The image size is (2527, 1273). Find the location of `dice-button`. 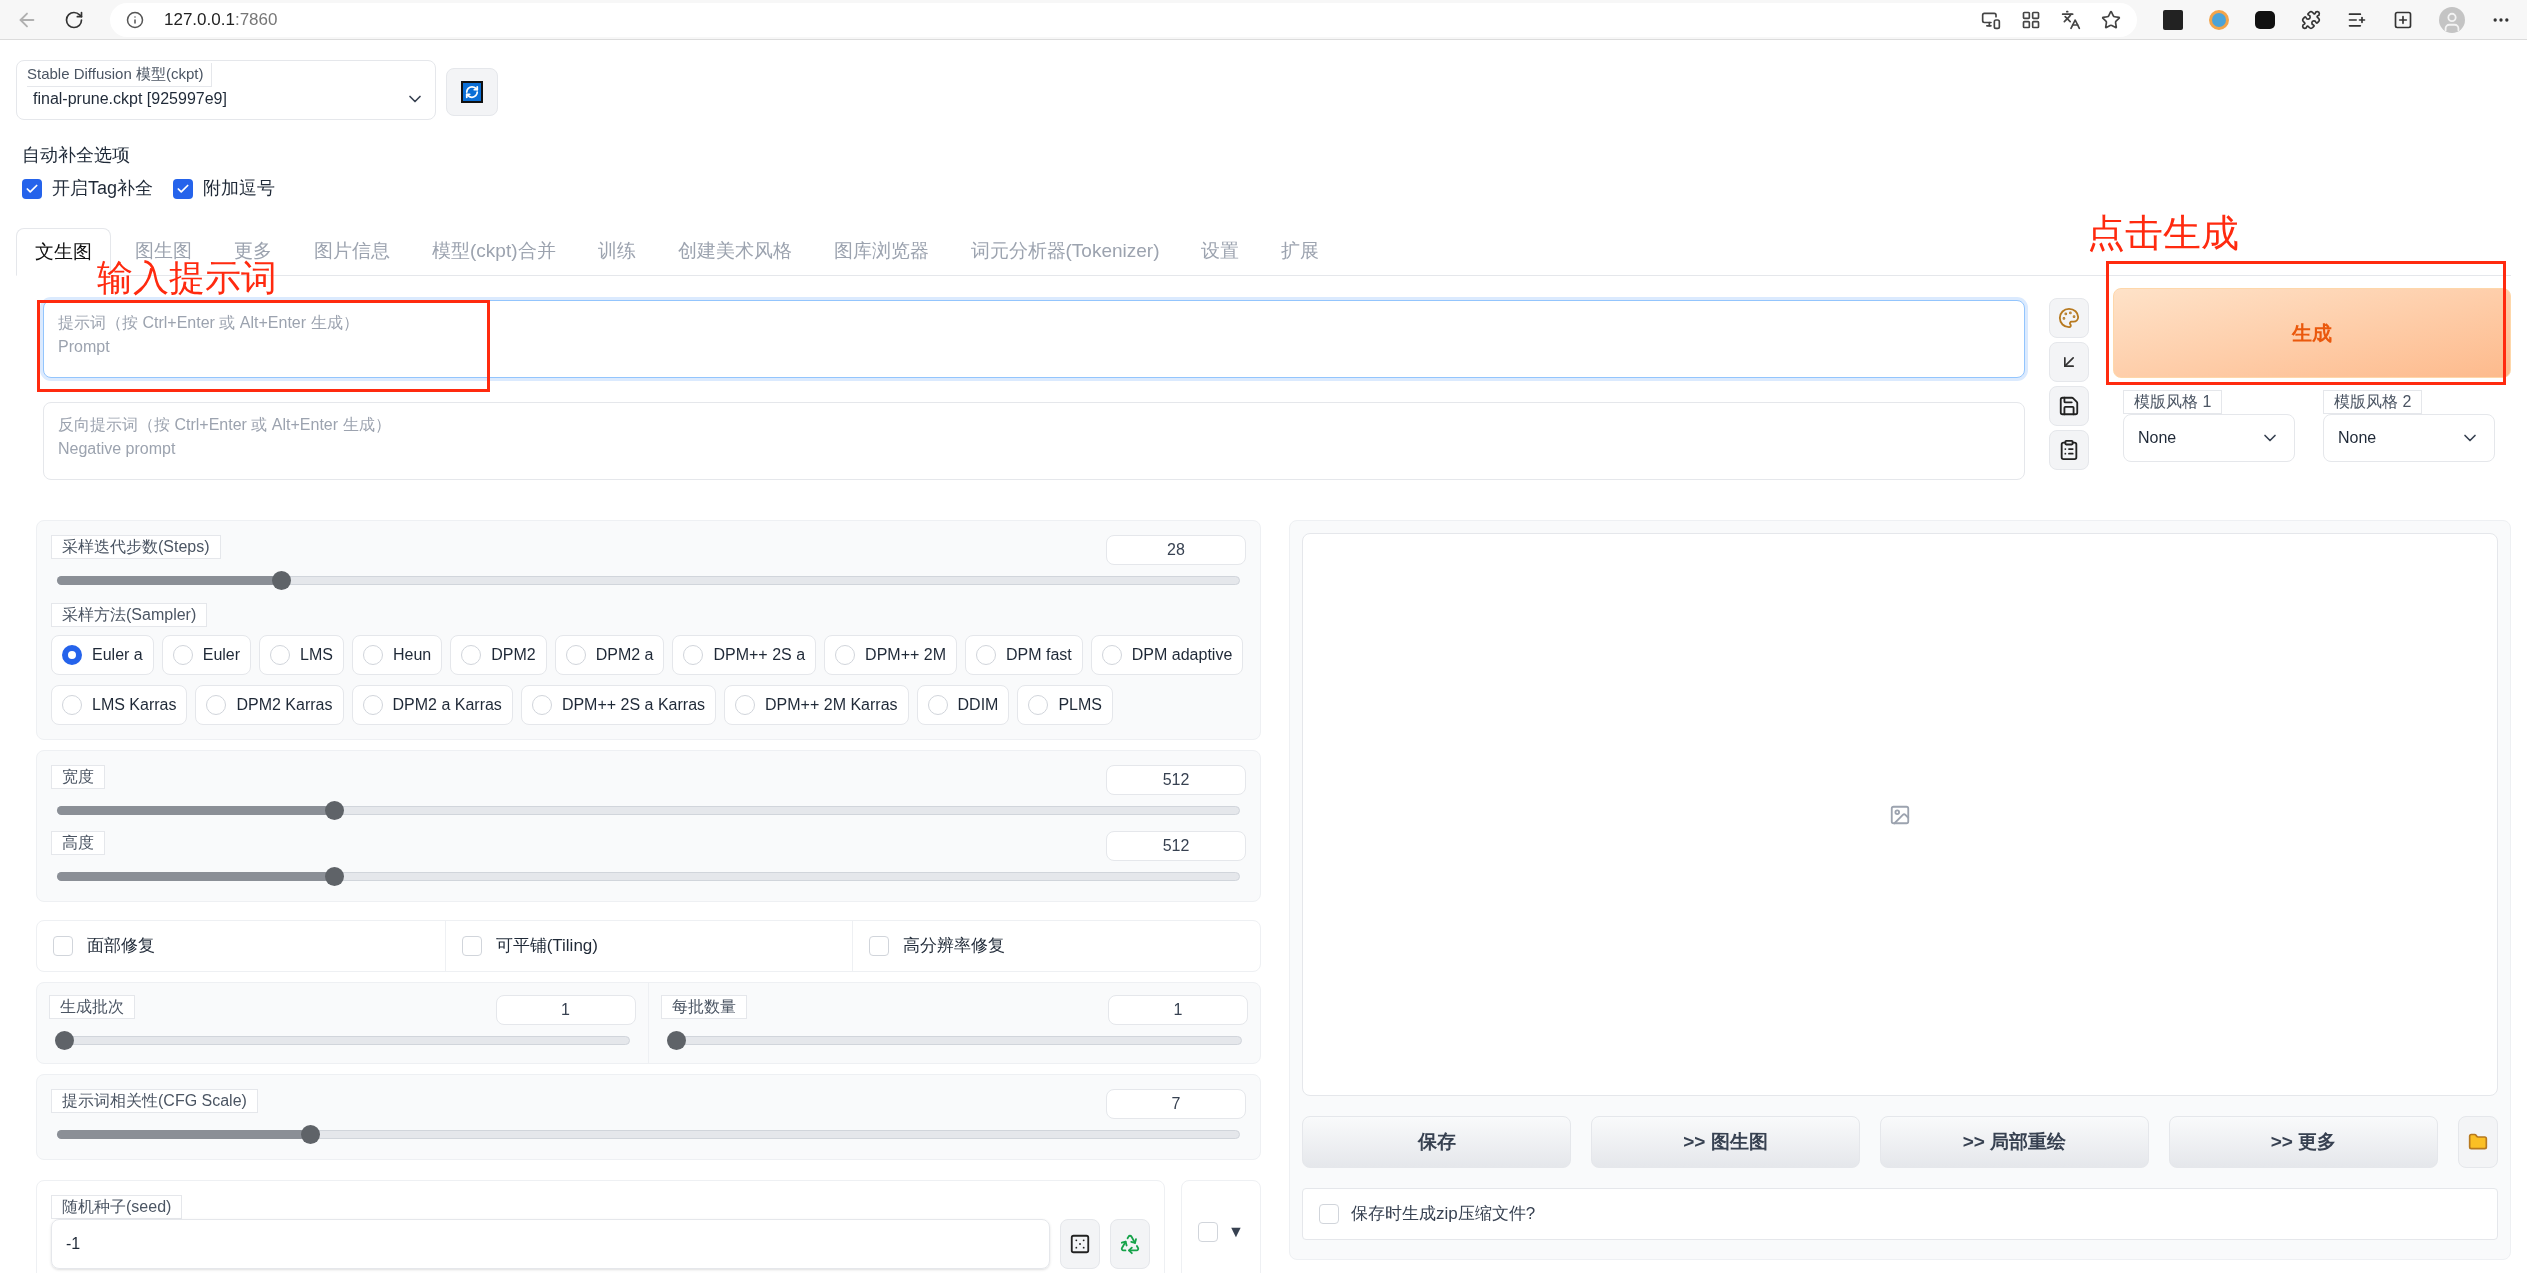

dice-button is located at coordinates (1080, 1244).